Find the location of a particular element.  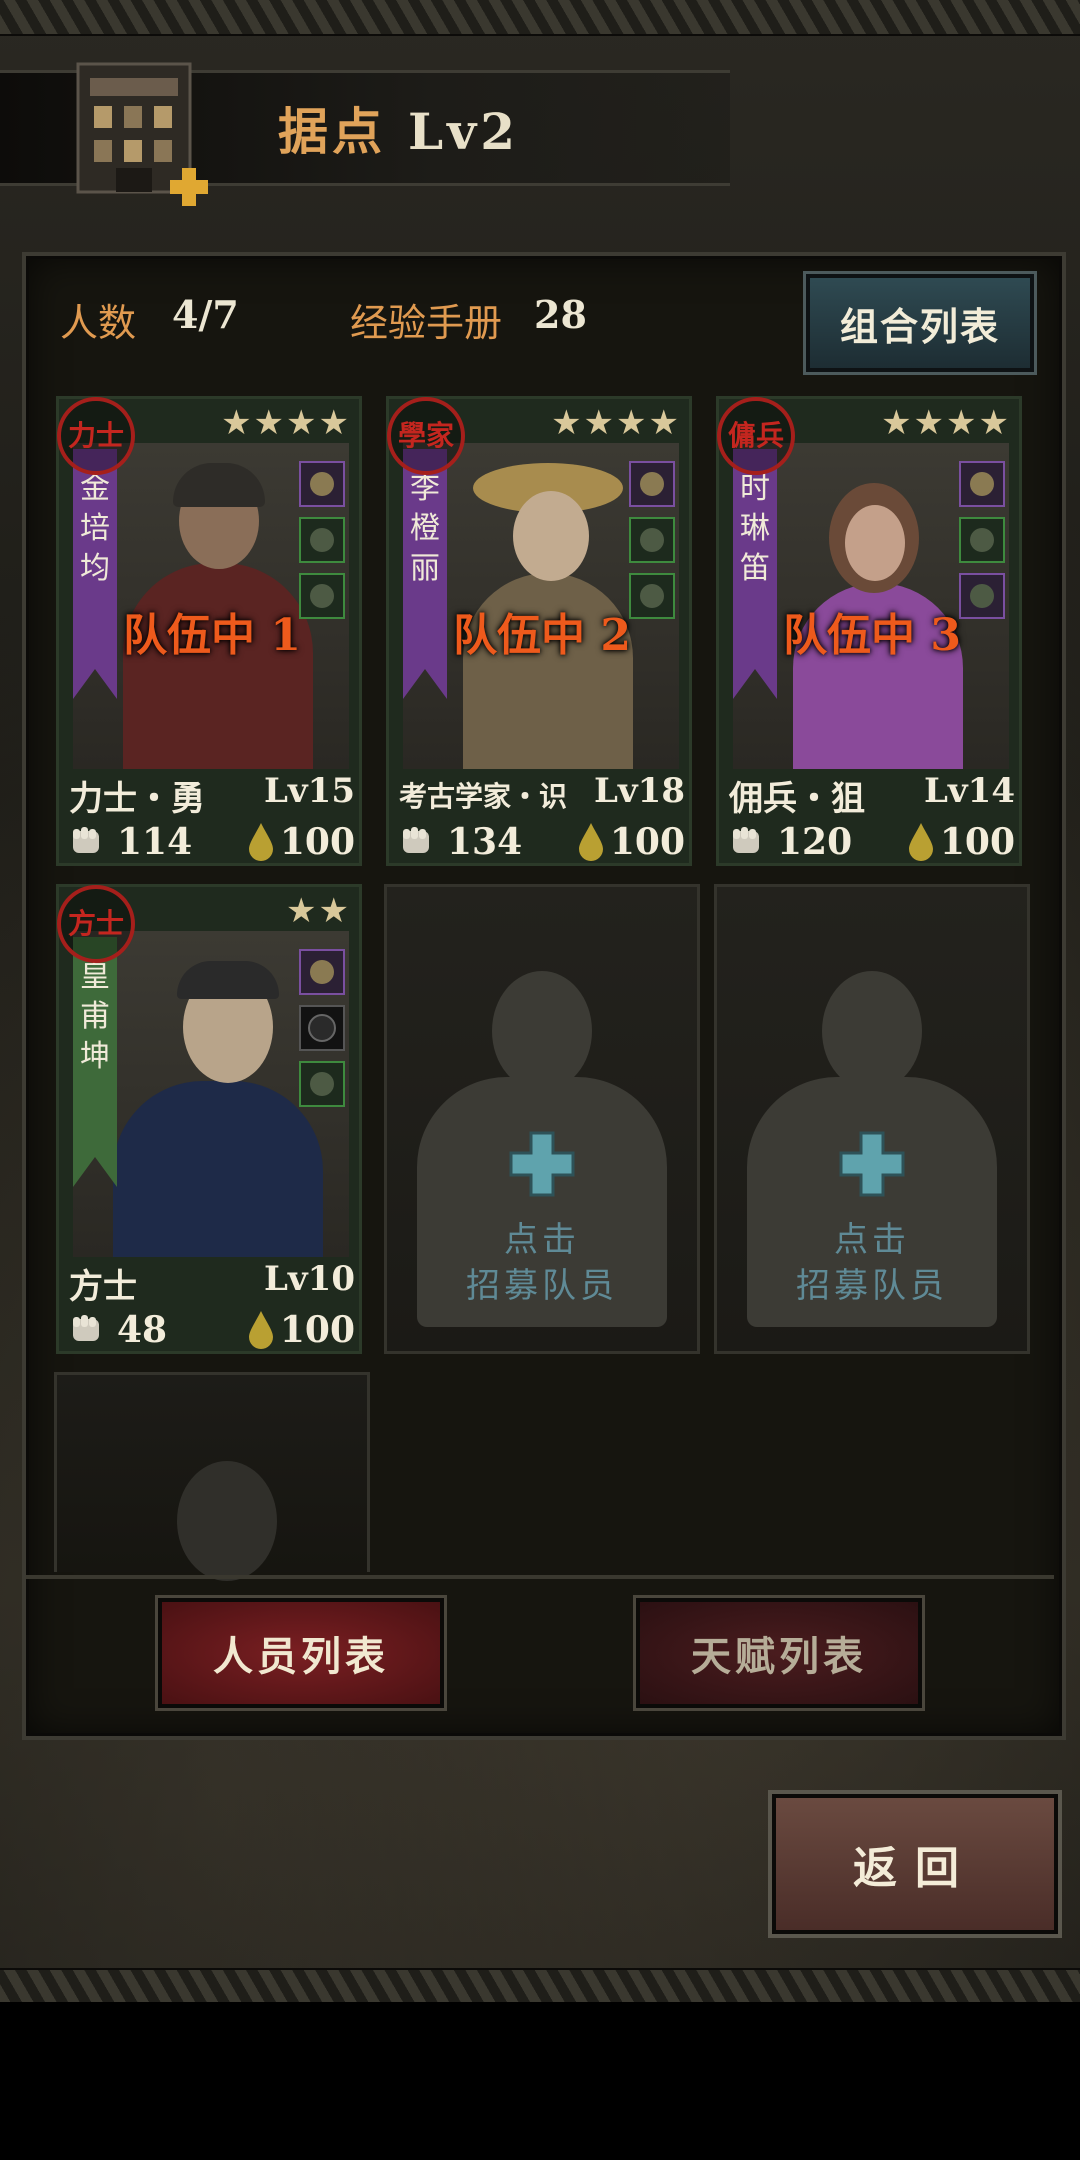

name-char: 橙 is located at coordinates (425, 528).